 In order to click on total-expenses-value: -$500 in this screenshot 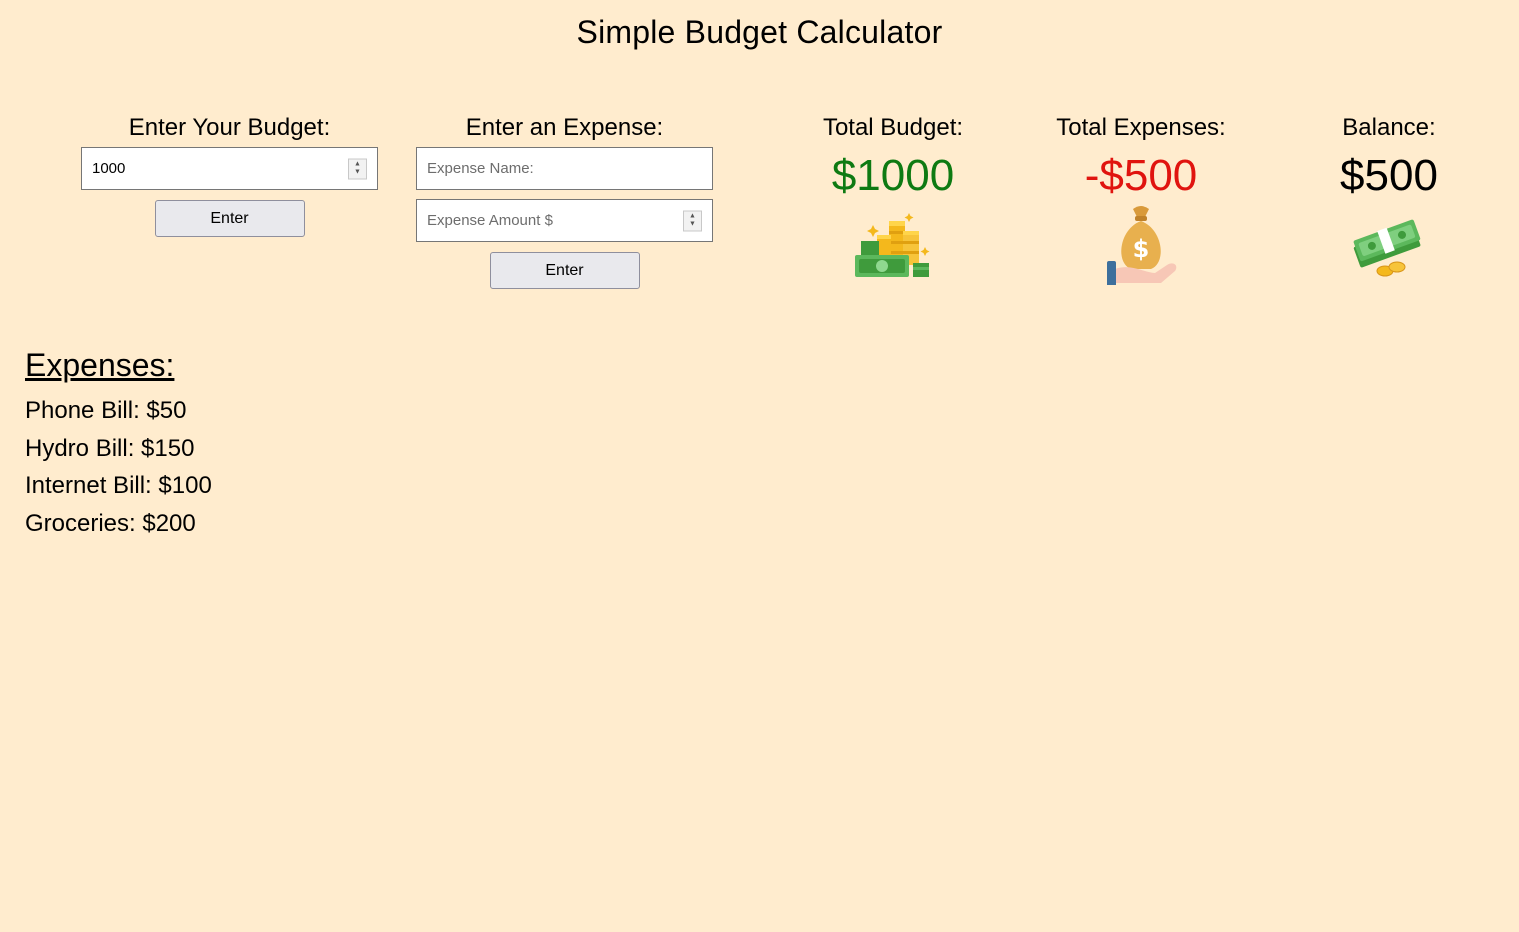, I will do `click(1141, 175)`.